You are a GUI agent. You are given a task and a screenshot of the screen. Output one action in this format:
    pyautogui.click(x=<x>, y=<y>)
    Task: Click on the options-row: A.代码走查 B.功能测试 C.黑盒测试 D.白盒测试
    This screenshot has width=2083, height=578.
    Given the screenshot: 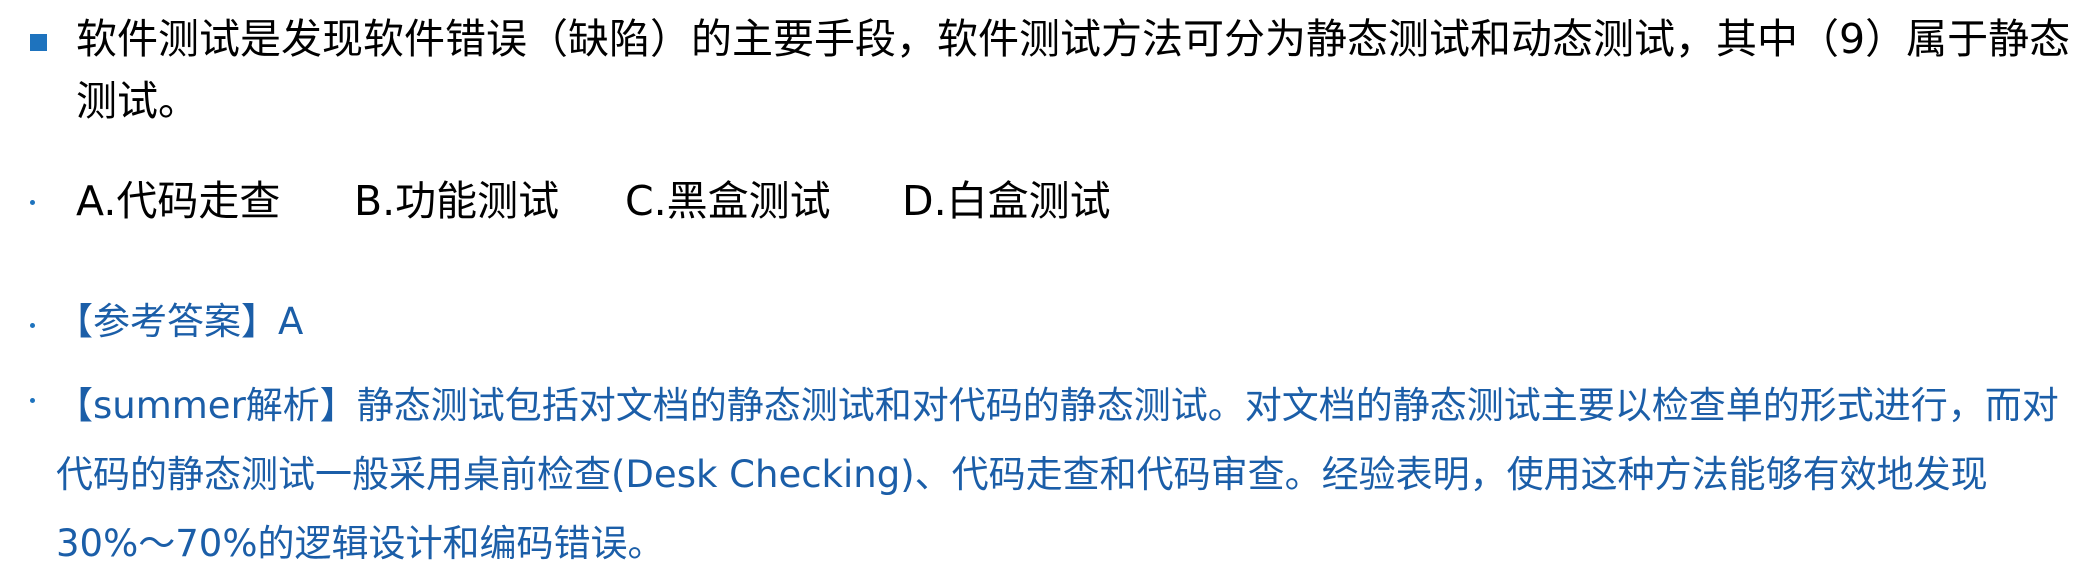 What is the action you would take?
    pyautogui.click(x=1041, y=201)
    